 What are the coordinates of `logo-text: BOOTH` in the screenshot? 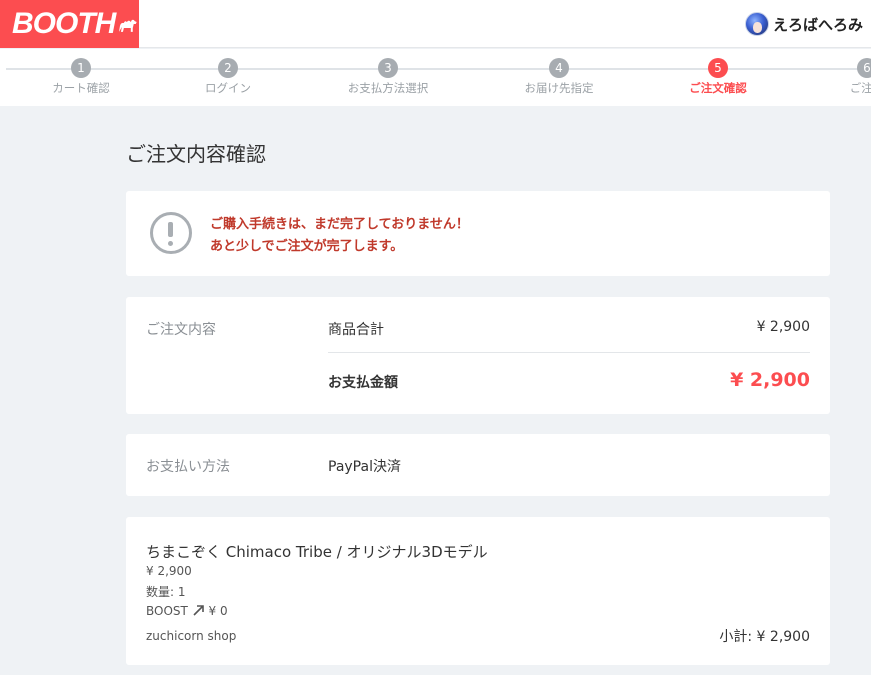 It's located at (64, 23).